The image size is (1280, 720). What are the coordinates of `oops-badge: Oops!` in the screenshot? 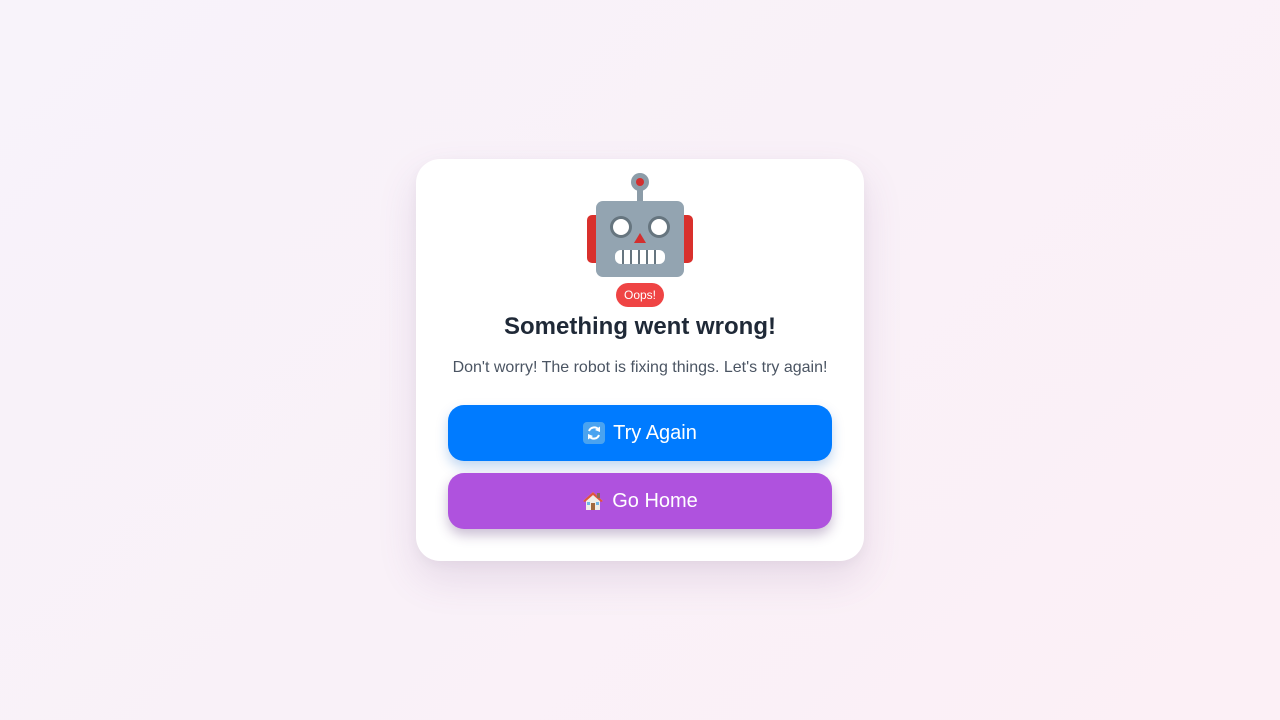 It's located at (640, 295).